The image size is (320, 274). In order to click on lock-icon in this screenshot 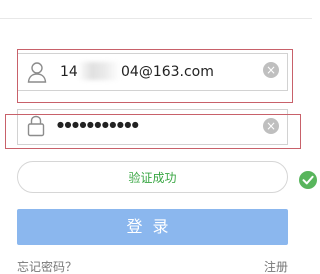, I will do `click(36, 126)`.